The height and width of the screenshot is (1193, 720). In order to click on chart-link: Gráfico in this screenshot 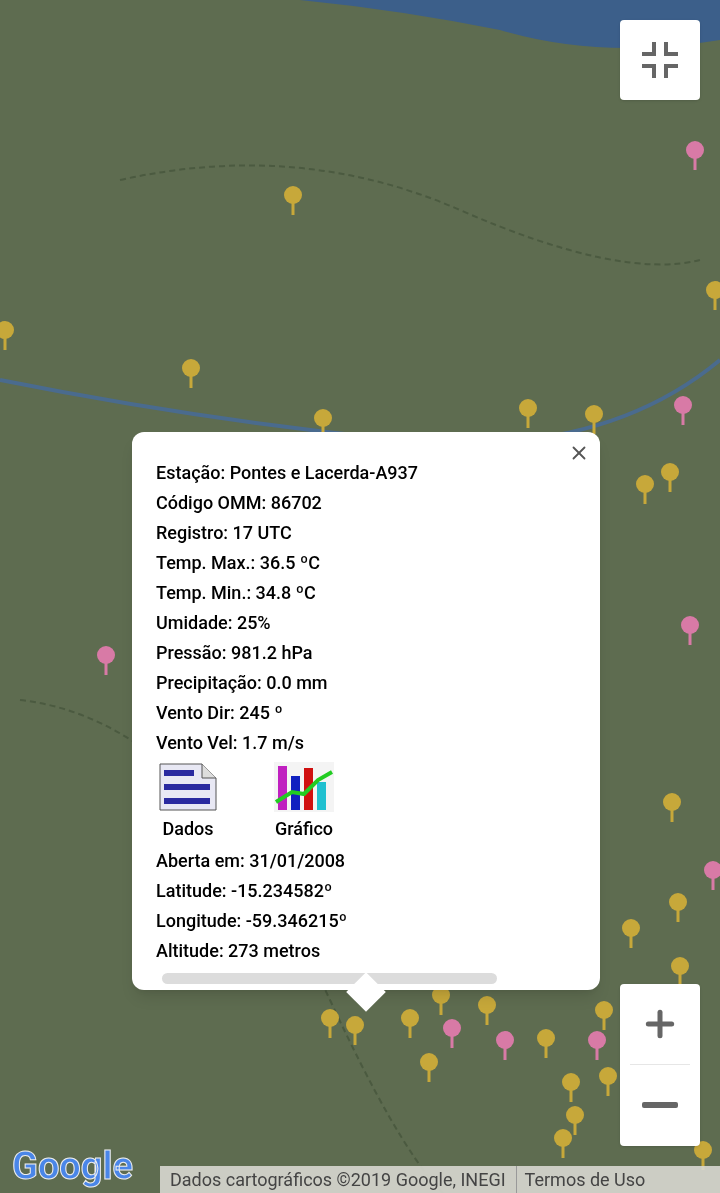, I will do `click(304, 802)`.